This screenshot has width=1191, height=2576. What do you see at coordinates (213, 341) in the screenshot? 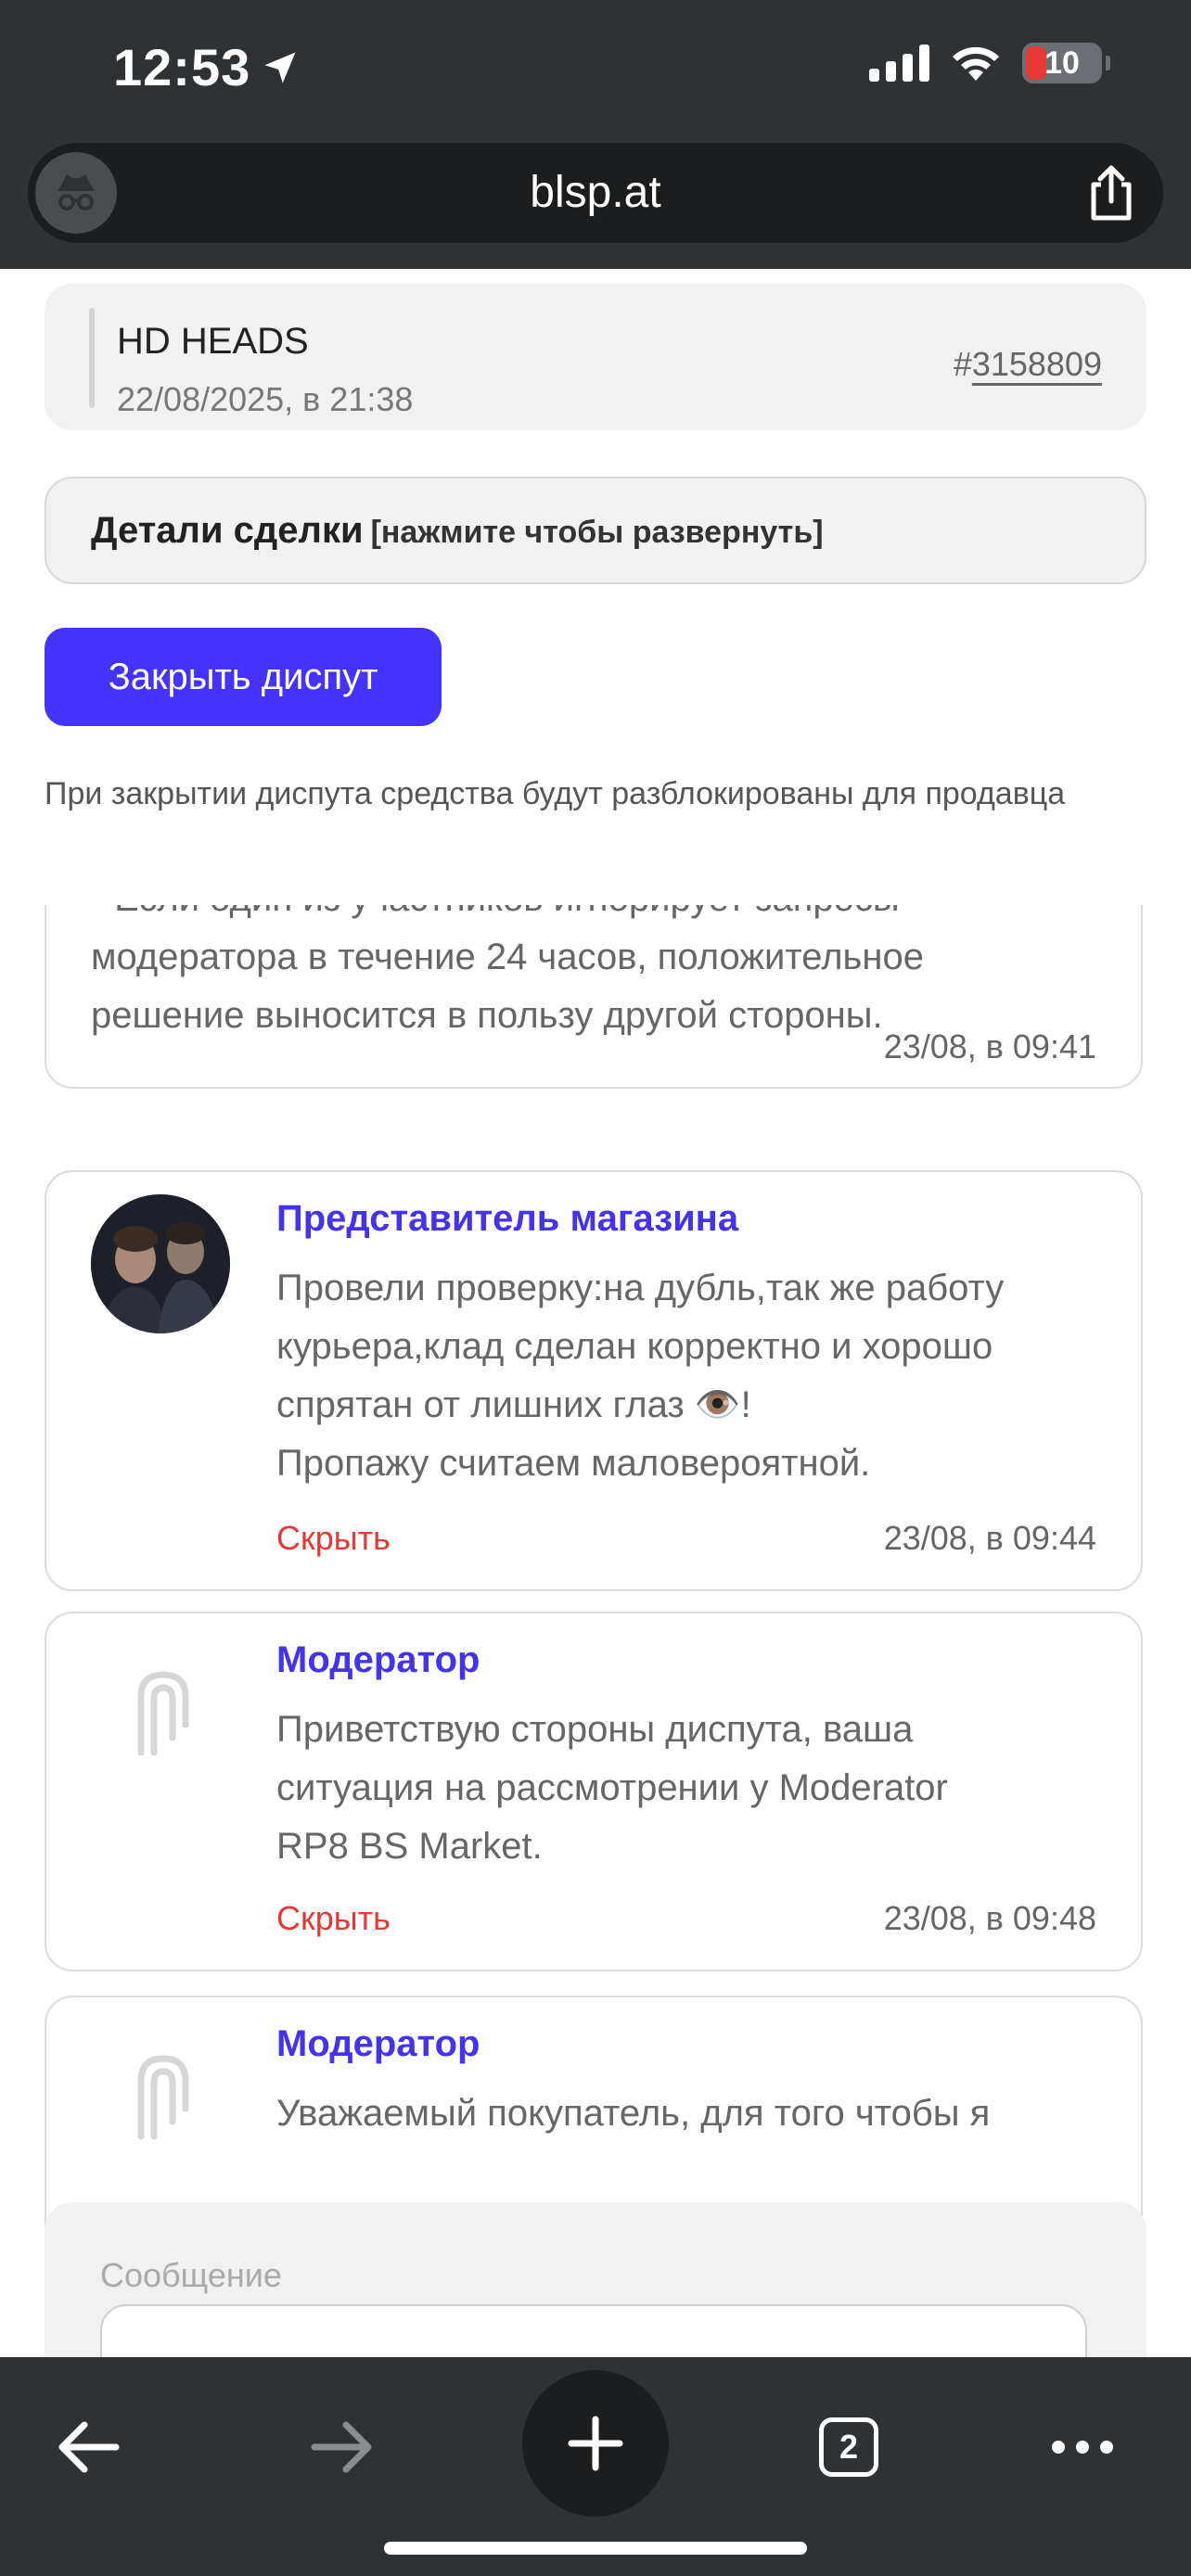
I see `order-title: HD HEADS` at bounding box center [213, 341].